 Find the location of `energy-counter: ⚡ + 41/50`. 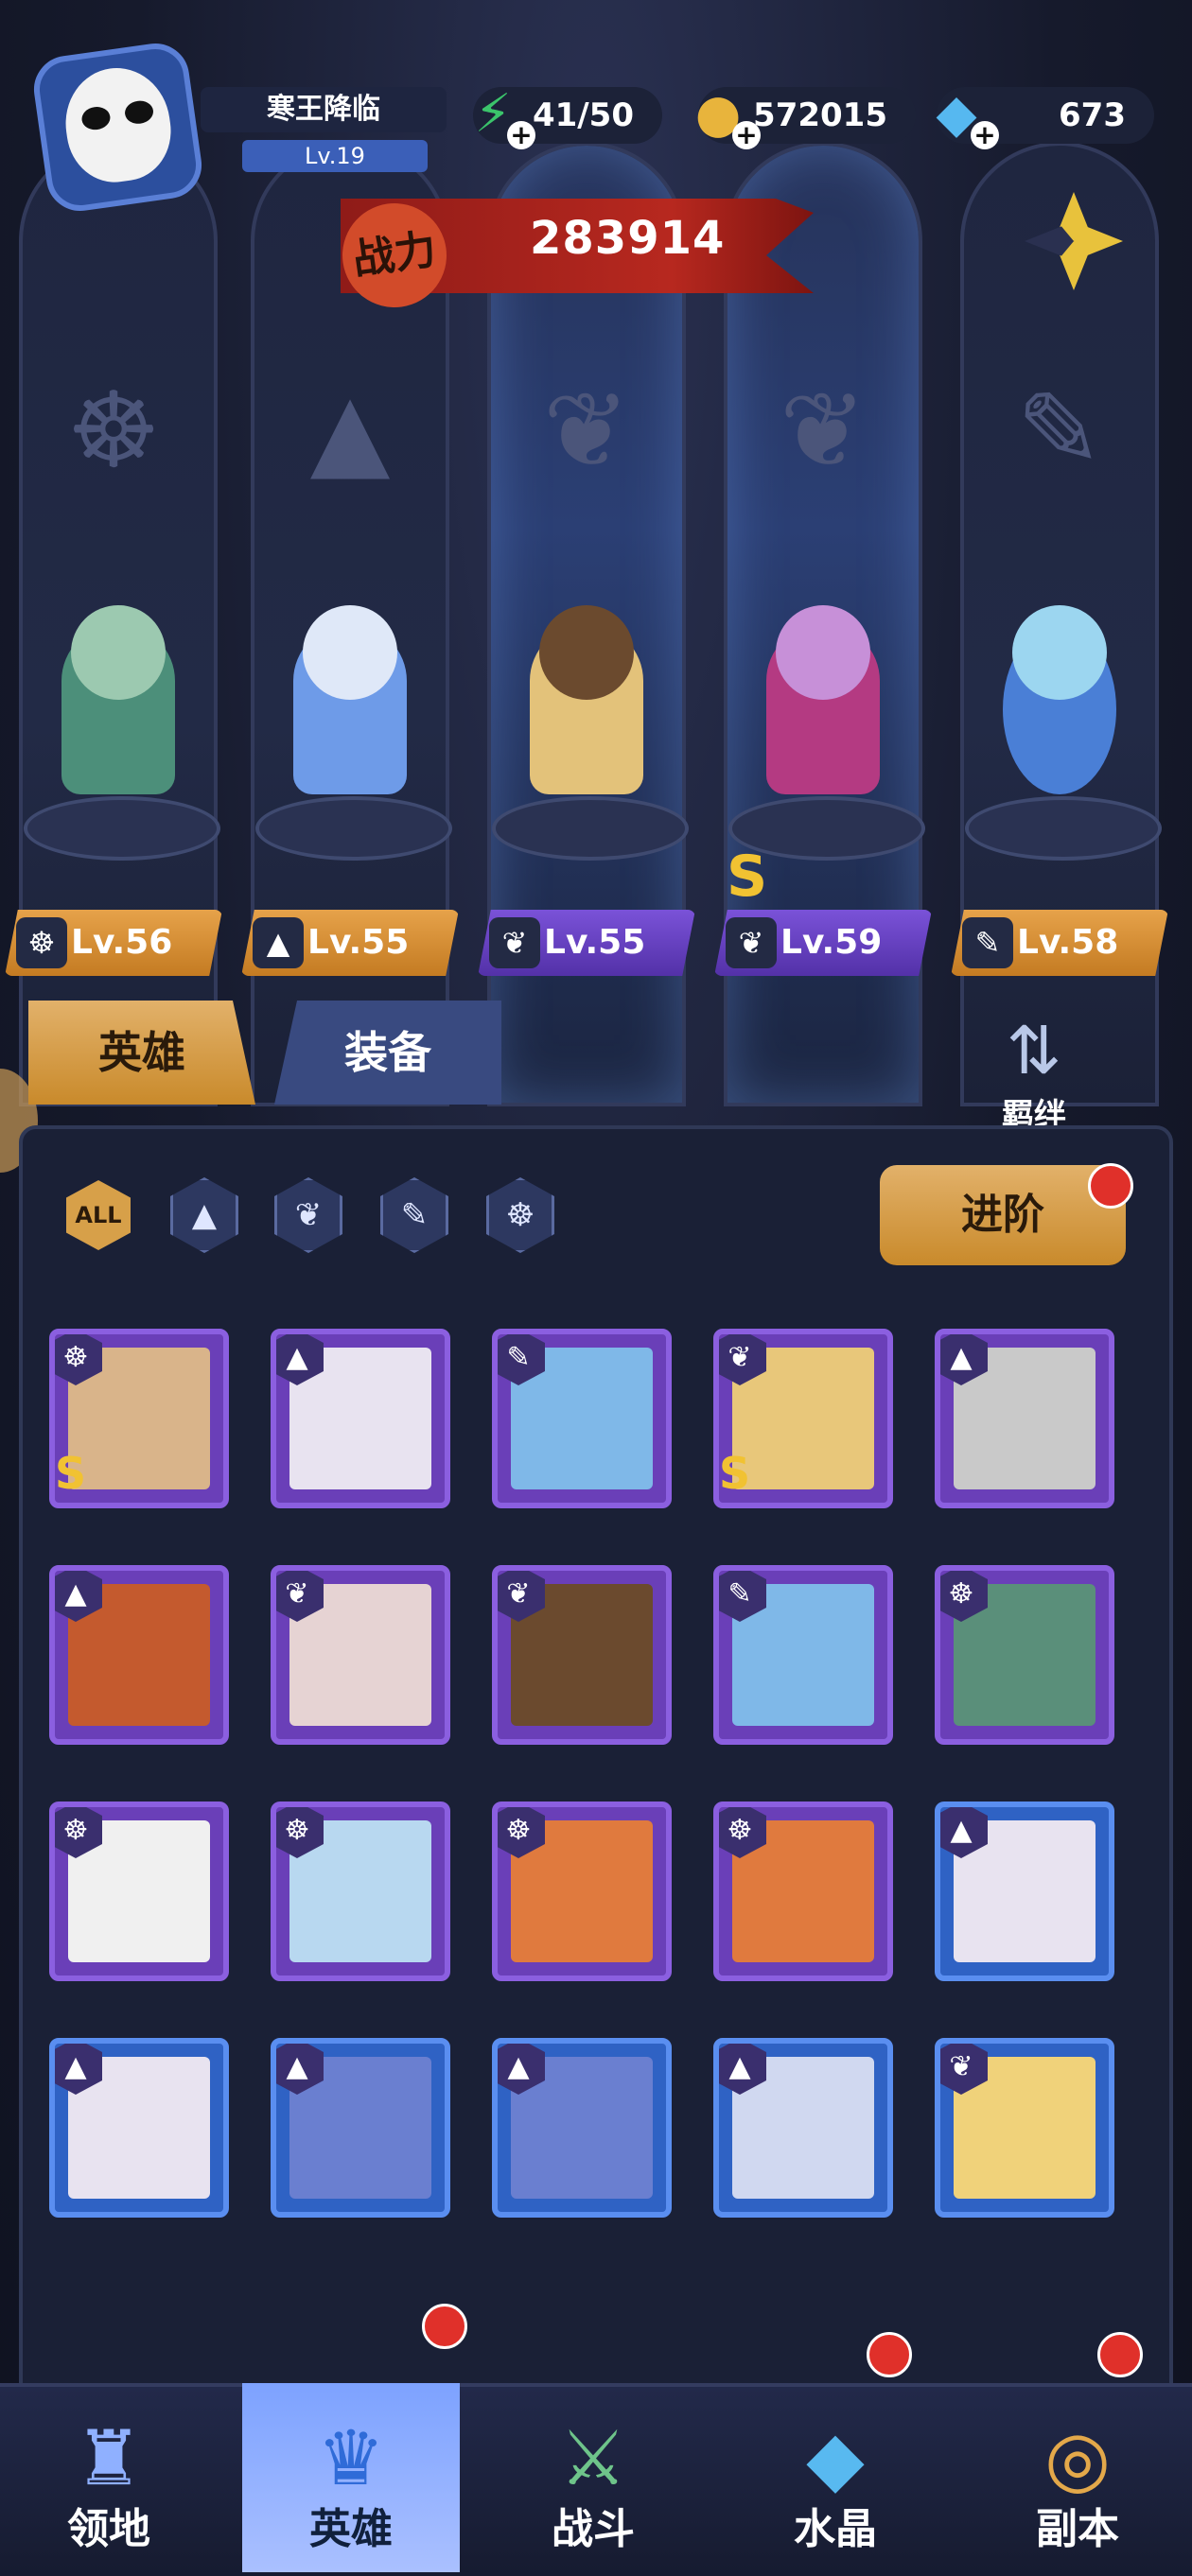

energy-counter: ⚡ + 41/50 is located at coordinates (567, 117).